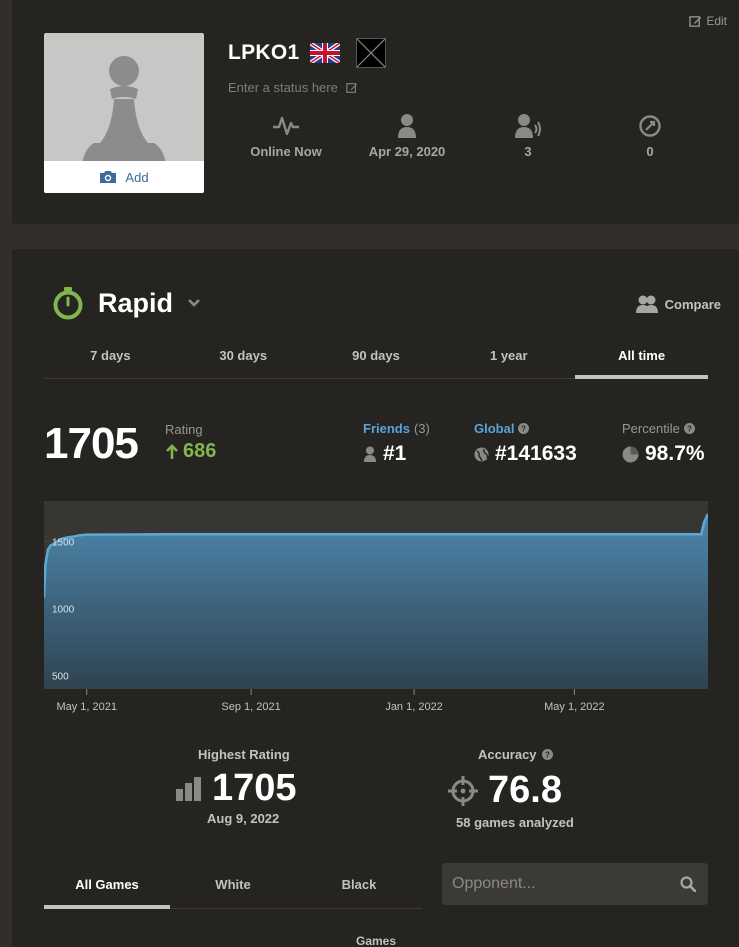  I want to click on x-tick-label: May 1, 2021, so click(86, 707).